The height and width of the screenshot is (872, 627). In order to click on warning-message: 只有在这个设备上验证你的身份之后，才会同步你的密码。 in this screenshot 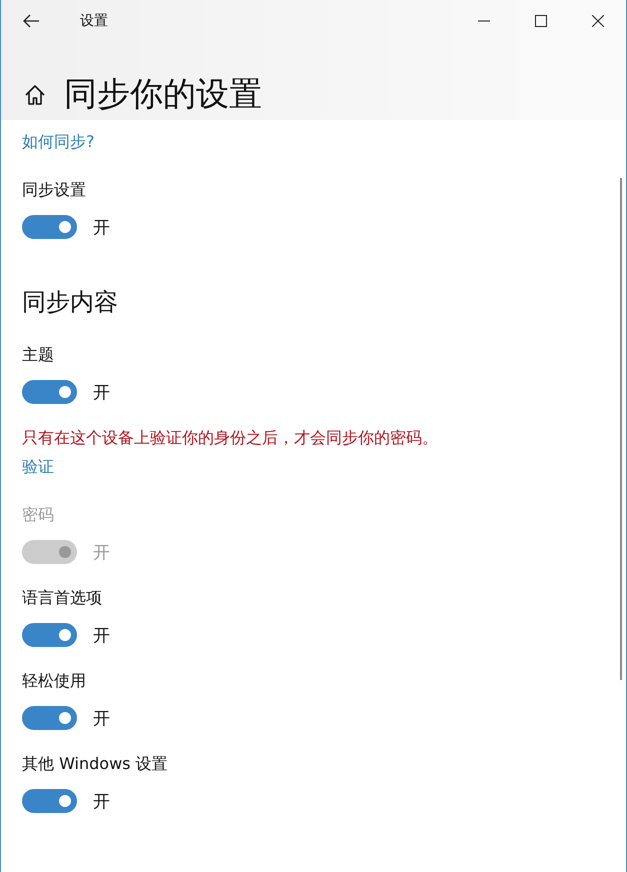, I will do `click(230, 438)`.